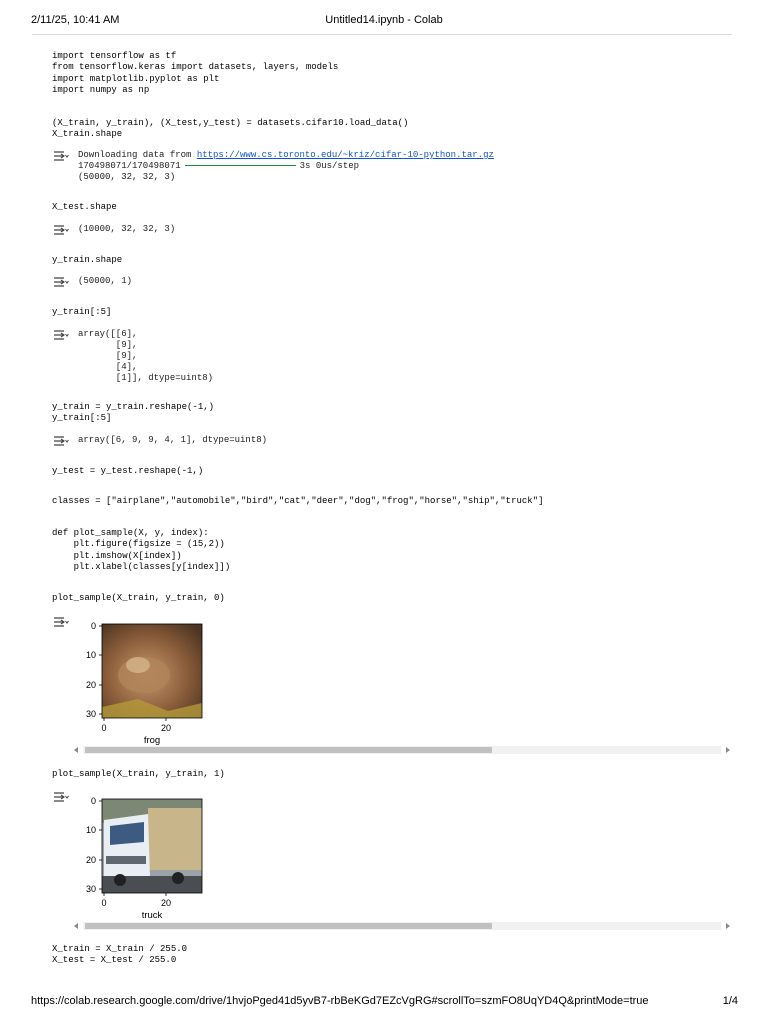 This screenshot has height=1024, width=768. I want to click on code-cell-ytrain-slice: y_train[:5], so click(81, 312).